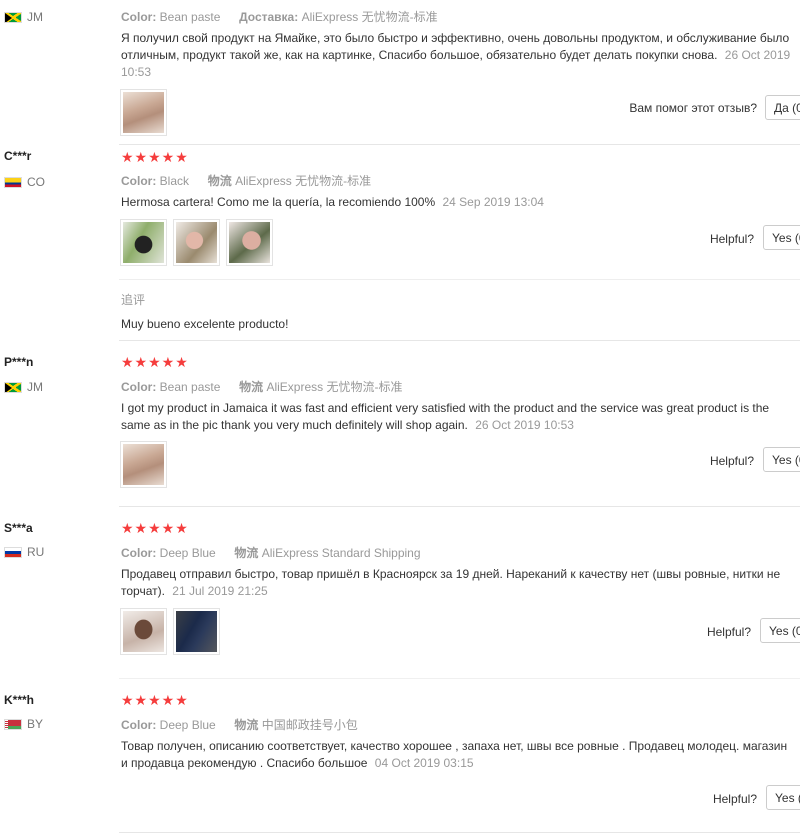 This screenshot has width=800, height=837. I want to click on review-divider, so click(459, 832).